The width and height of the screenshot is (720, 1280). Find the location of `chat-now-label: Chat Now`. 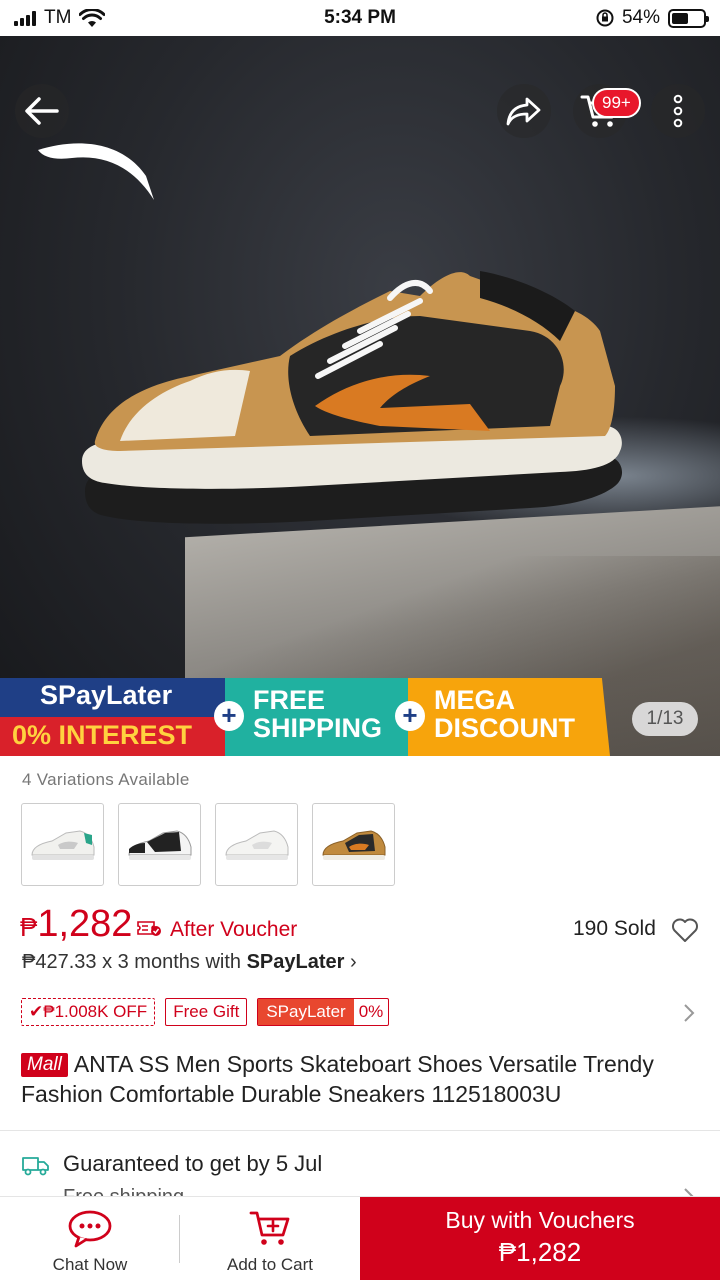

chat-now-label: Chat Now is located at coordinates (90, 1264).